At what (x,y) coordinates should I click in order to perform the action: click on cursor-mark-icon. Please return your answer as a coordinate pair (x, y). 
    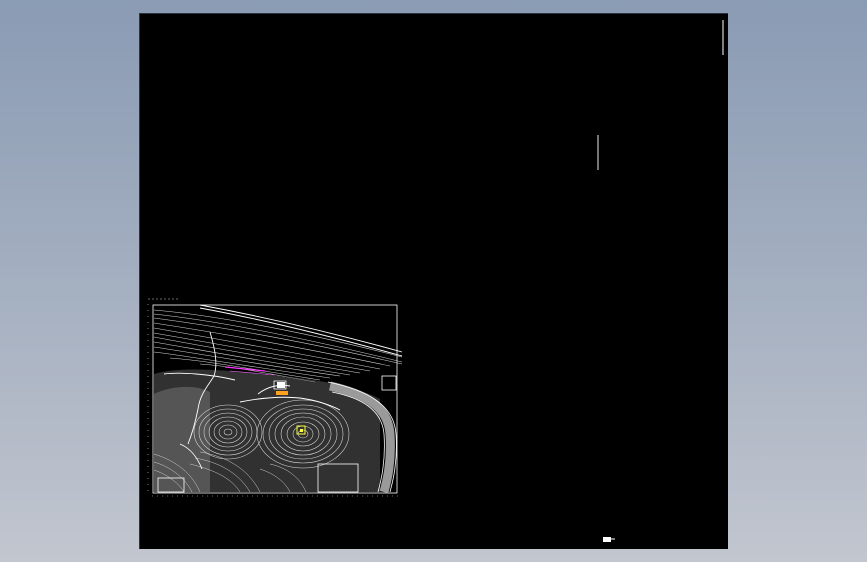
    Looking at the image, I should click on (609, 539).